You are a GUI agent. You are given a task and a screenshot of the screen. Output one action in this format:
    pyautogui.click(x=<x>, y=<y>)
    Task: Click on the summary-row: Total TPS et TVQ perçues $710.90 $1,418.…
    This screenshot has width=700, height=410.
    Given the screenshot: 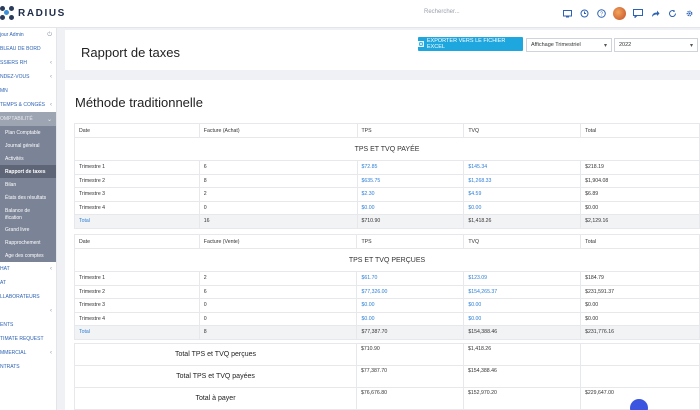 What is the action you would take?
    pyautogui.click(x=387, y=354)
    